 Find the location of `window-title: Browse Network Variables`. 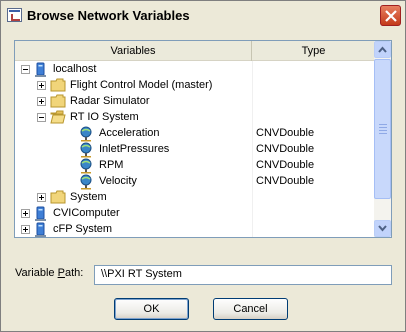

window-title: Browse Network Variables is located at coordinates (108, 15).